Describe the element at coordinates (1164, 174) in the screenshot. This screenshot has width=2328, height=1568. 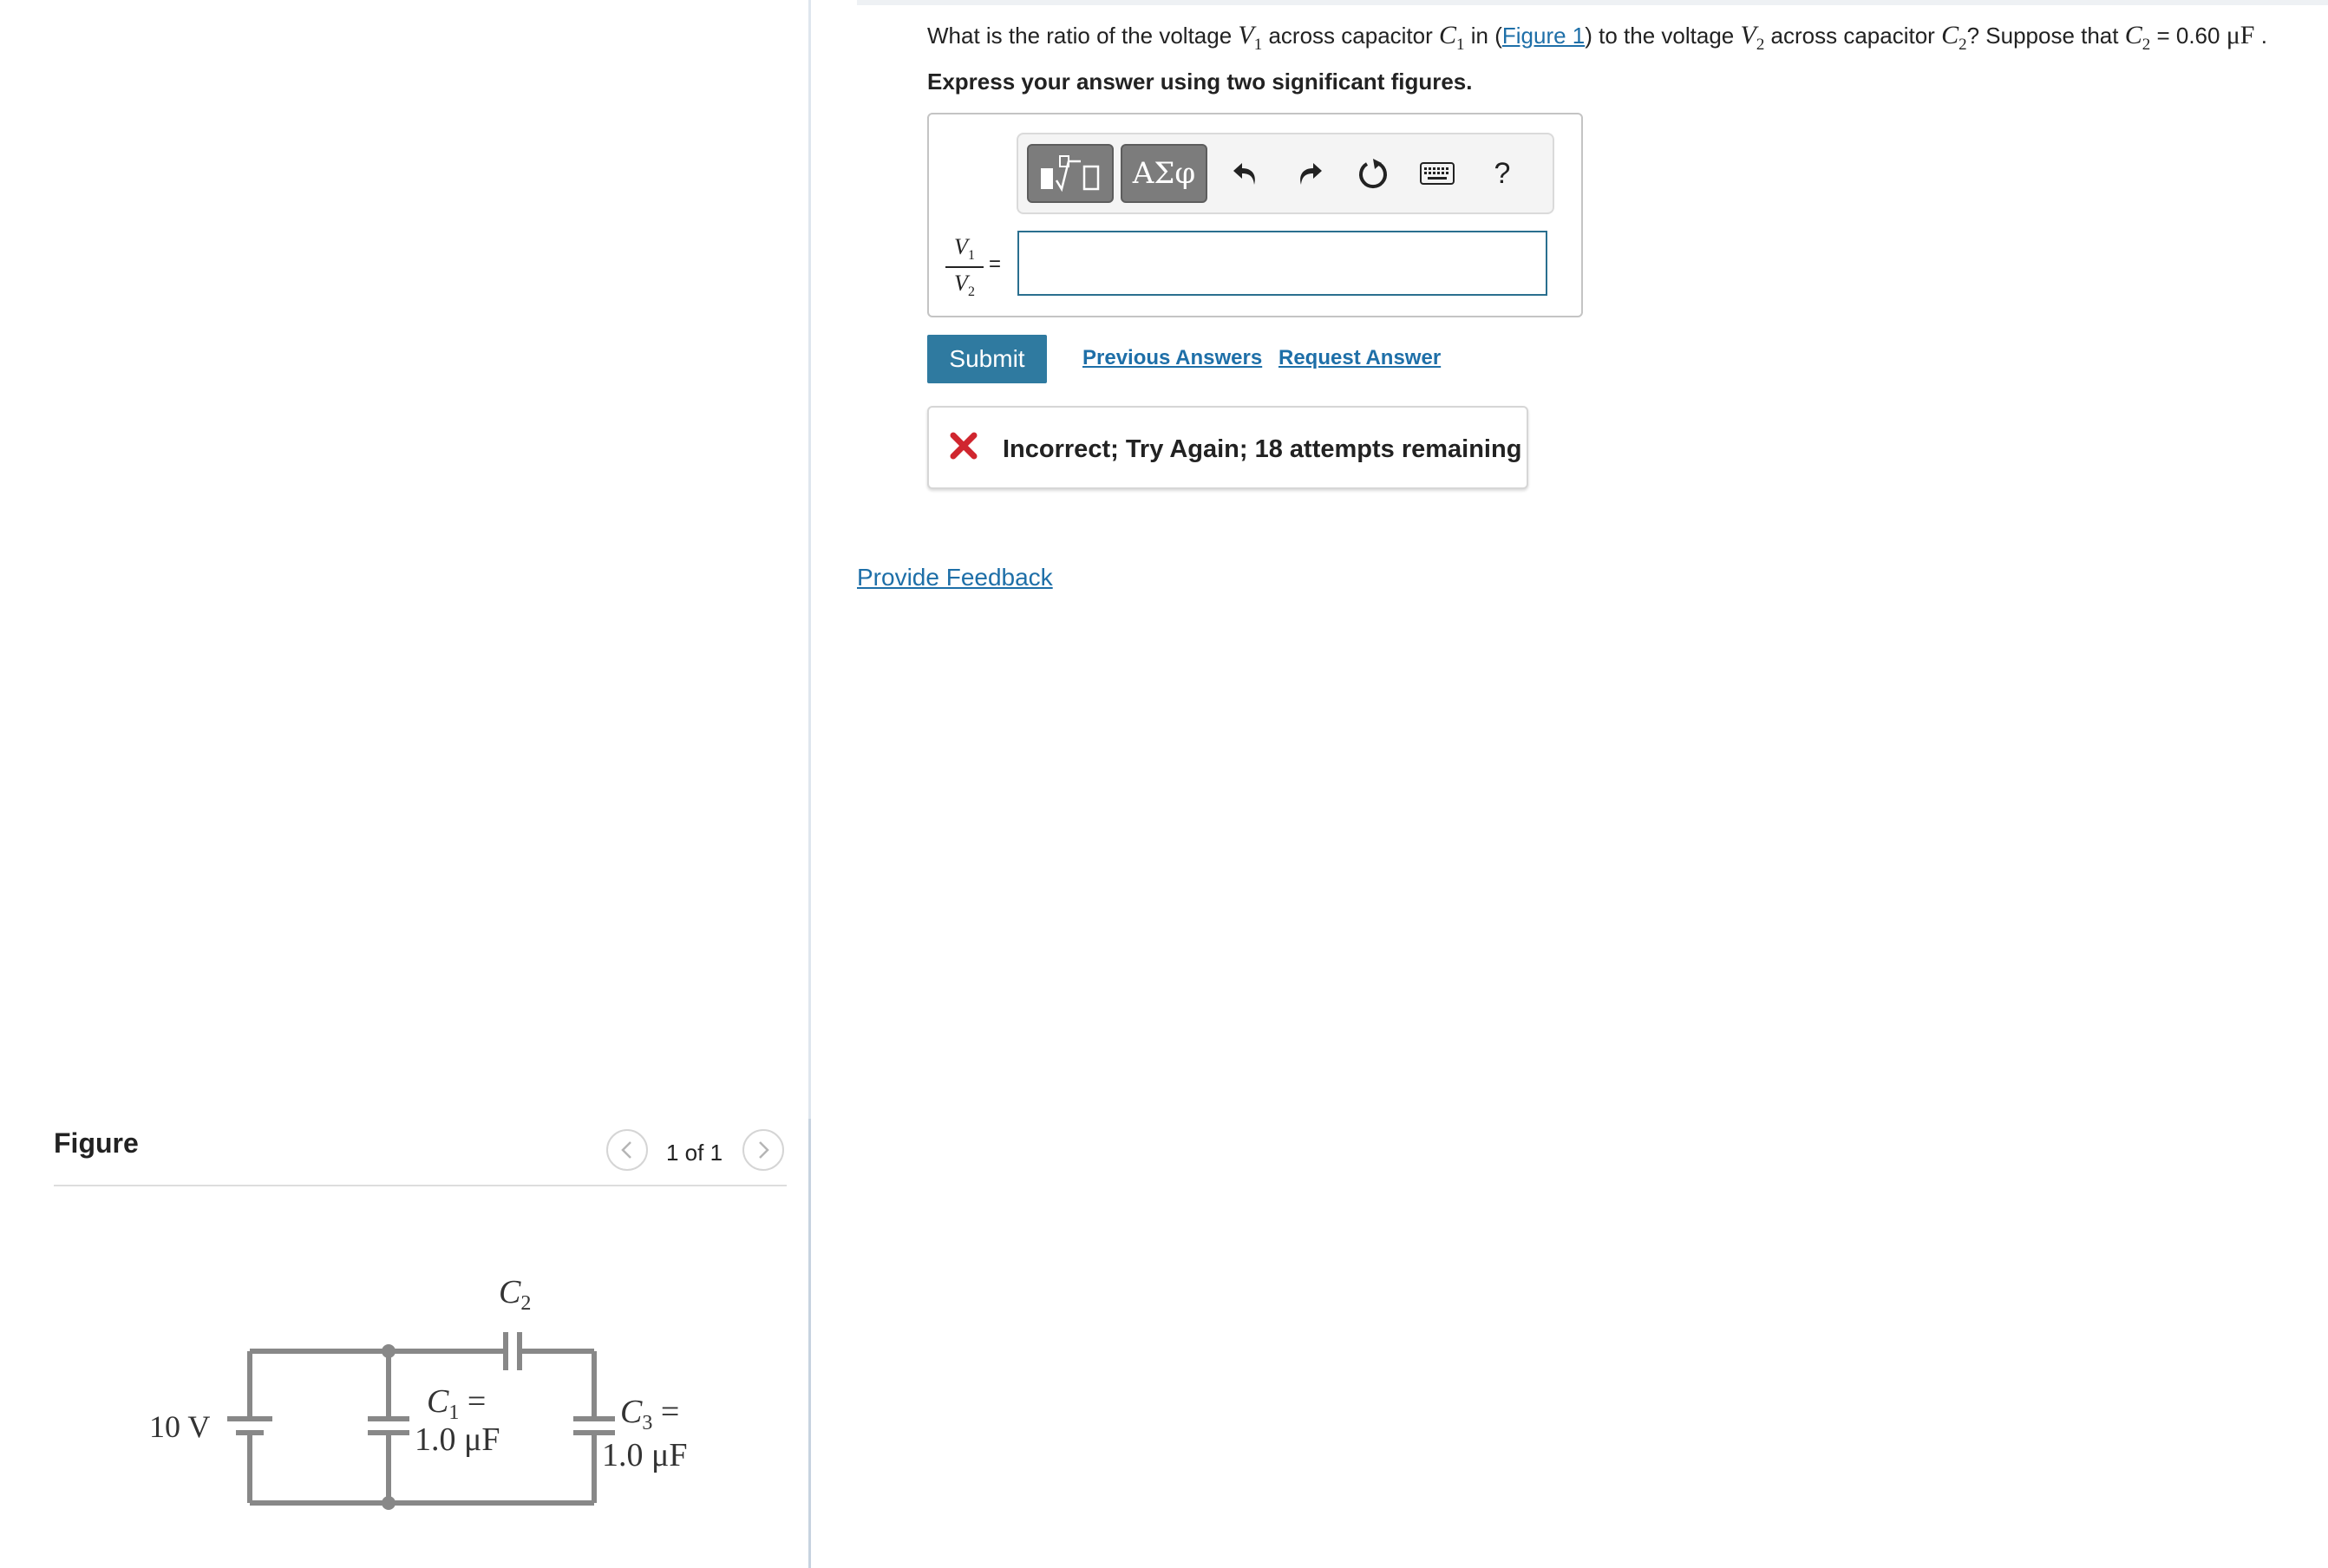
I see `greek-symbols-button: ΑΣφ` at that location.